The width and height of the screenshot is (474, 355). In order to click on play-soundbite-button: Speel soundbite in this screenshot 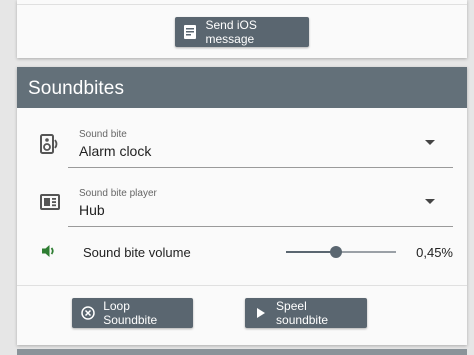, I will do `click(306, 313)`.